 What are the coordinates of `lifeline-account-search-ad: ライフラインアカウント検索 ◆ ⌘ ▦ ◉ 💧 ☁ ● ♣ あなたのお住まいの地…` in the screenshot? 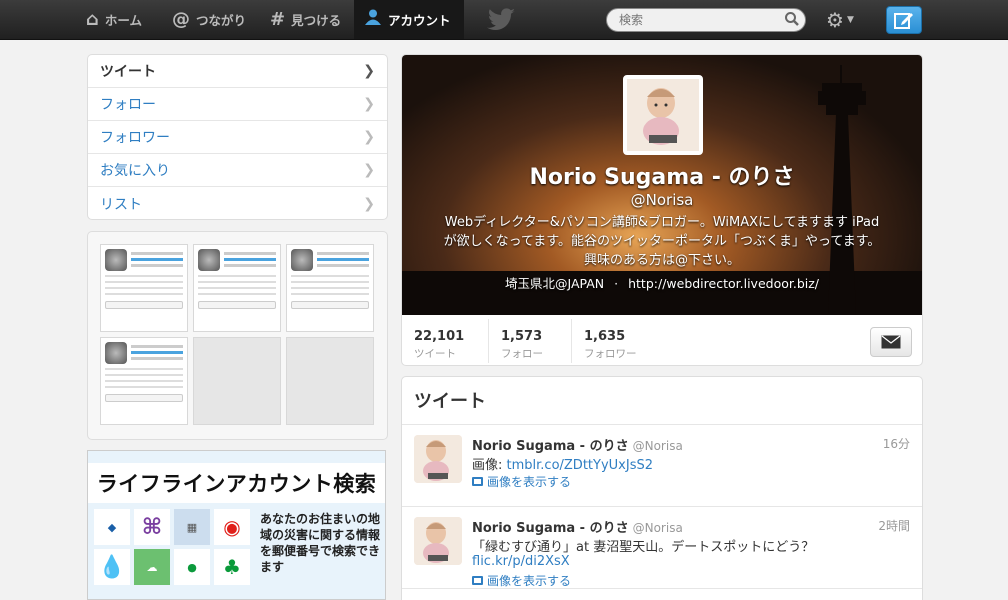 It's located at (236, 525).